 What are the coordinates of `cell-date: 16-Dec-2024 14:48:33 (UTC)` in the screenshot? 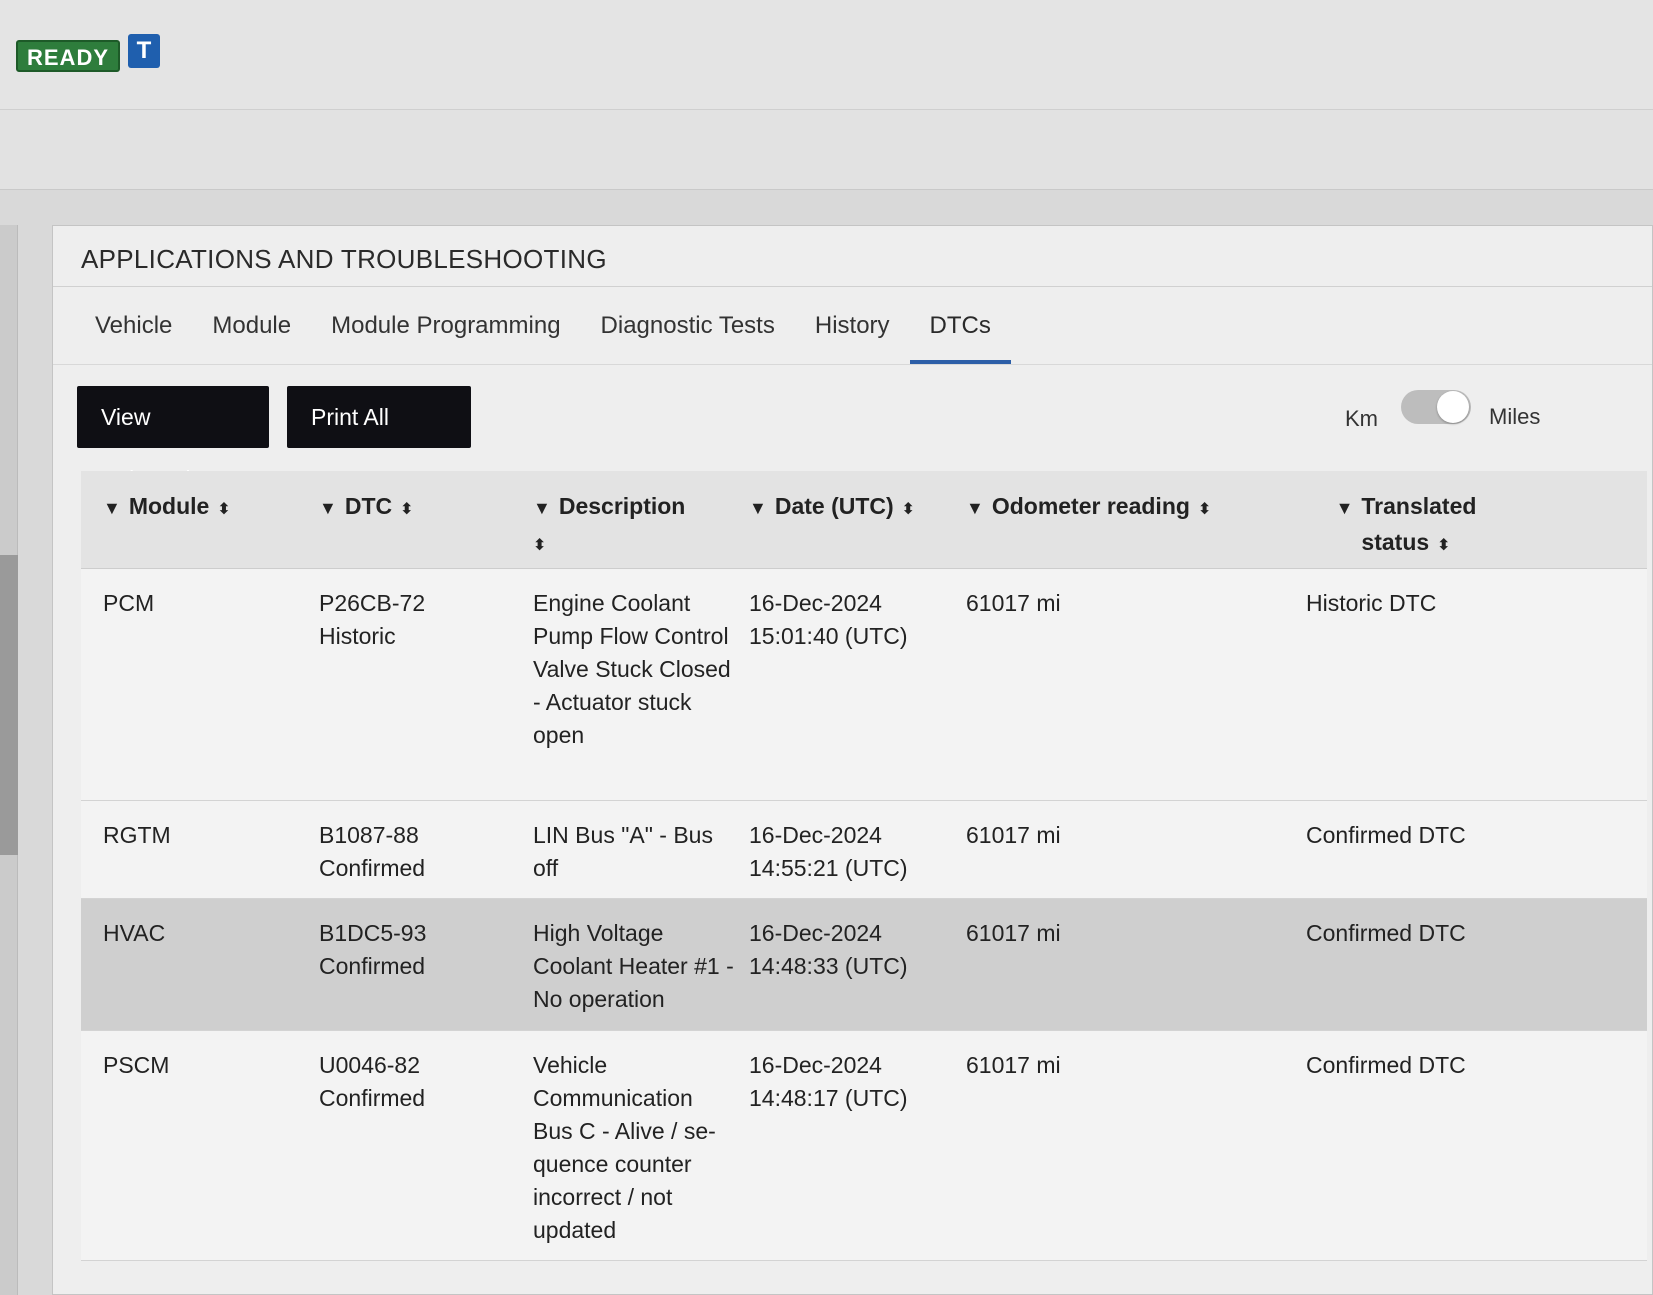 It's located at (849, 950).